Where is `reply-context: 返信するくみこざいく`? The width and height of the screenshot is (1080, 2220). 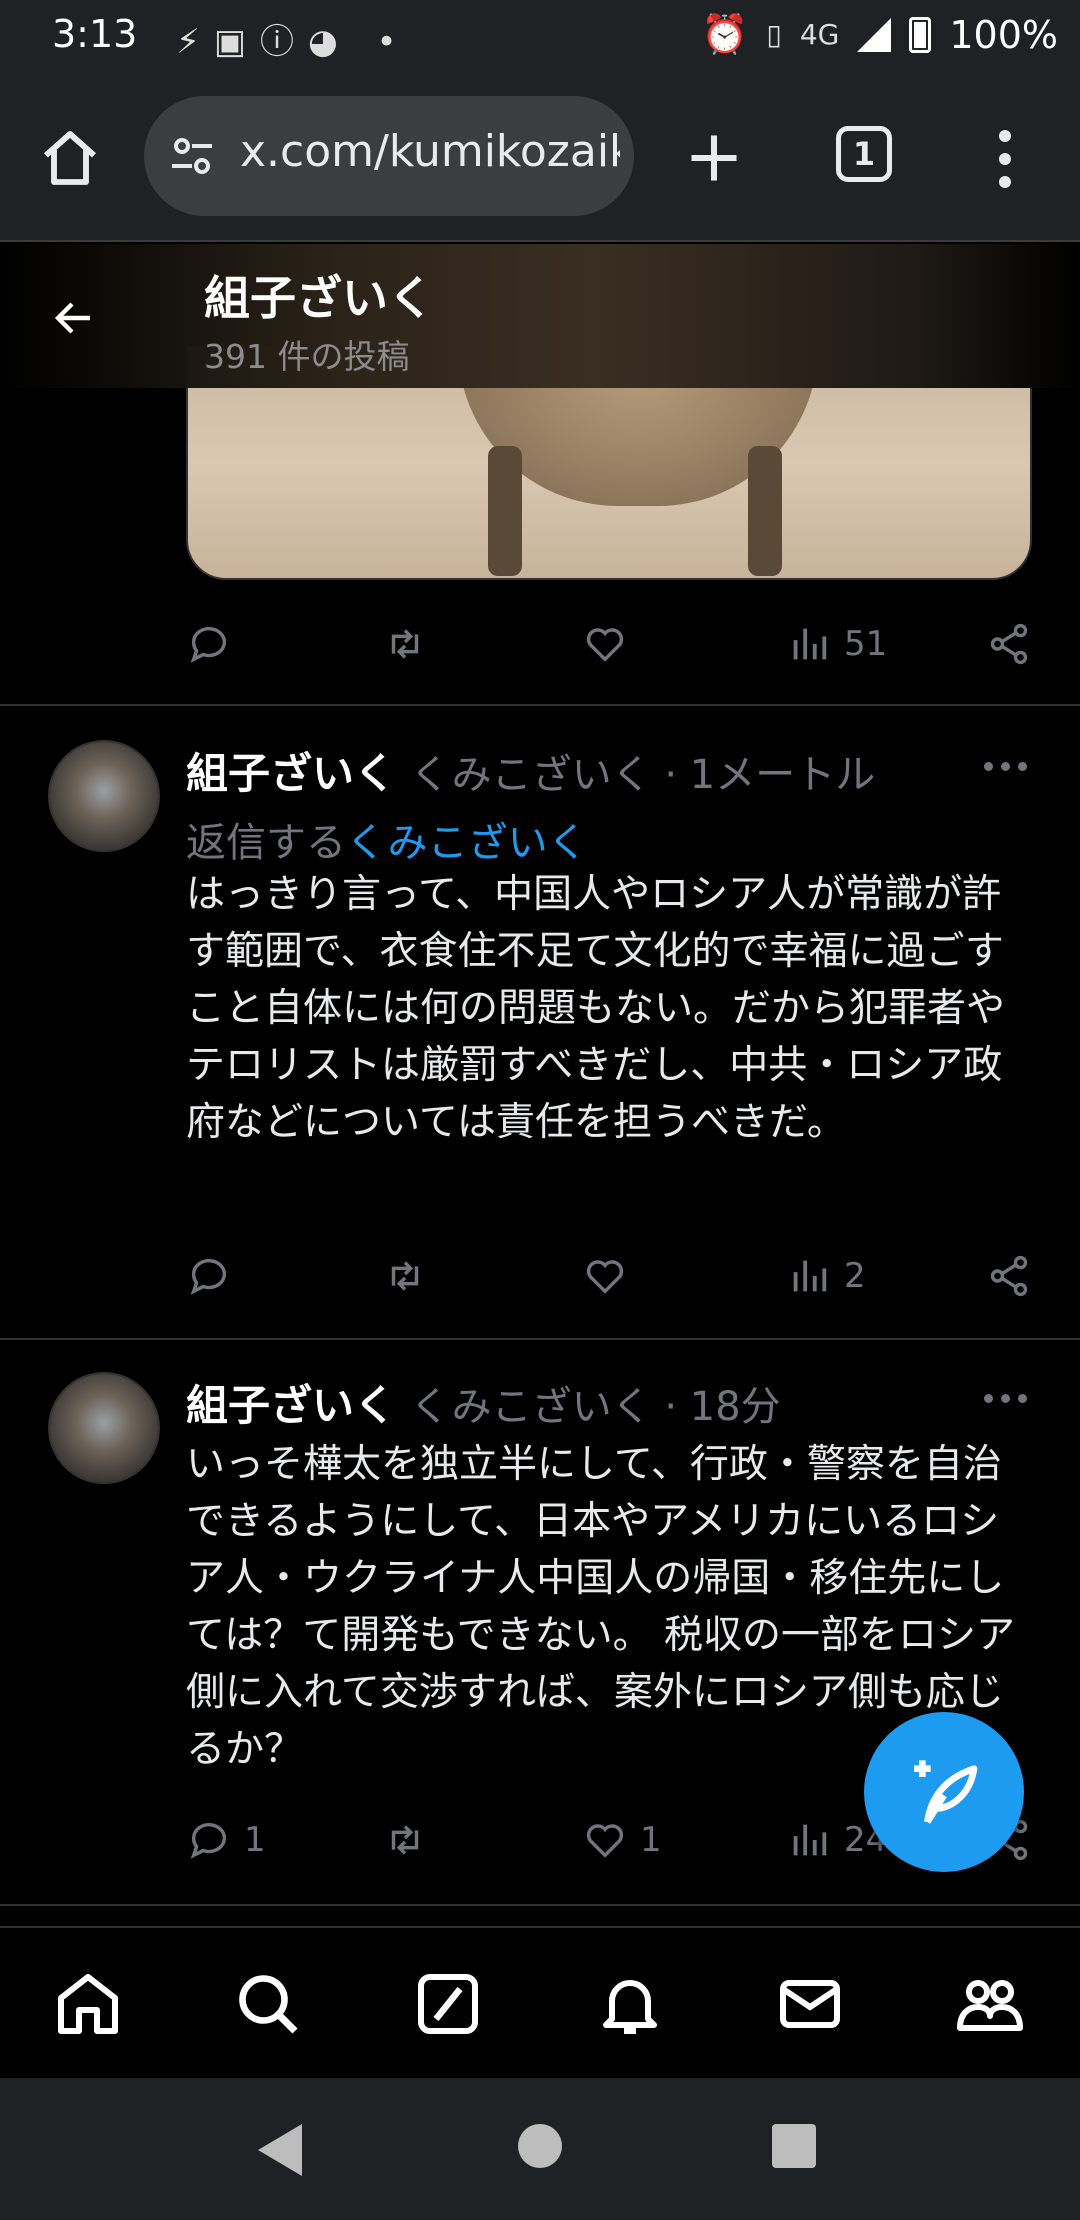 reply-context: 返信するくみこざいく is located at coordinates (387, 839).